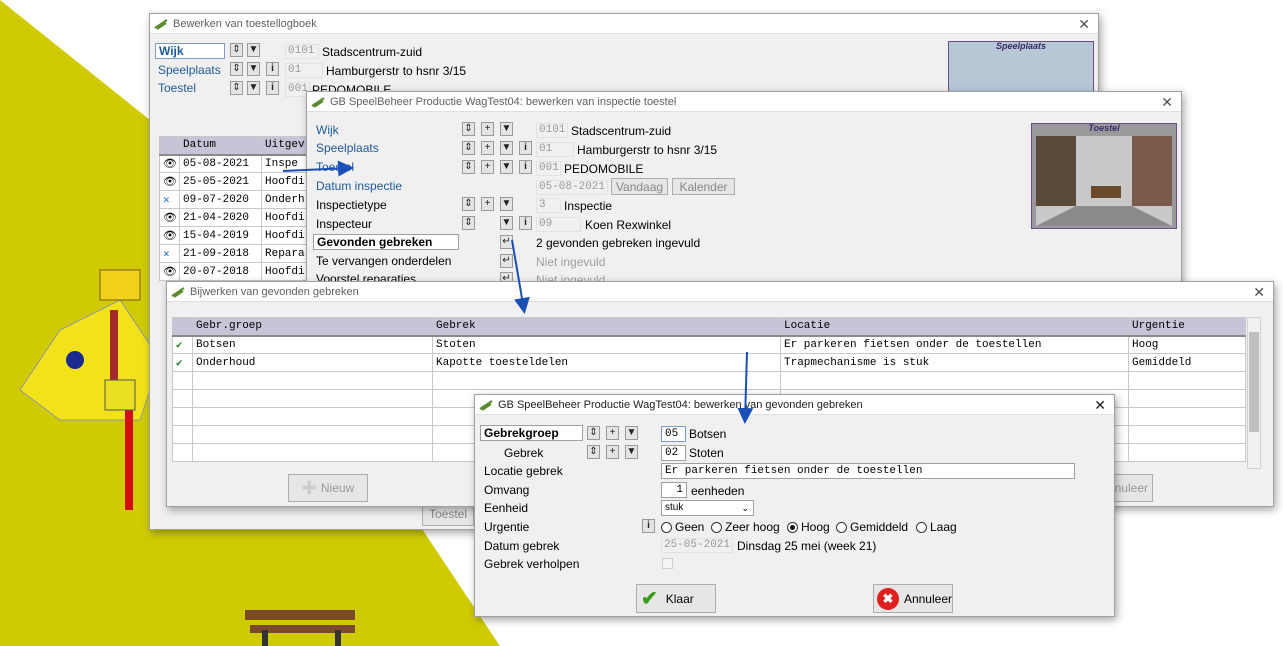  What do you see at coordinates (913, 598) in the screenshot?
I see `annuleer-button: ✖ Annuleer` at bounding box center [913, 598].